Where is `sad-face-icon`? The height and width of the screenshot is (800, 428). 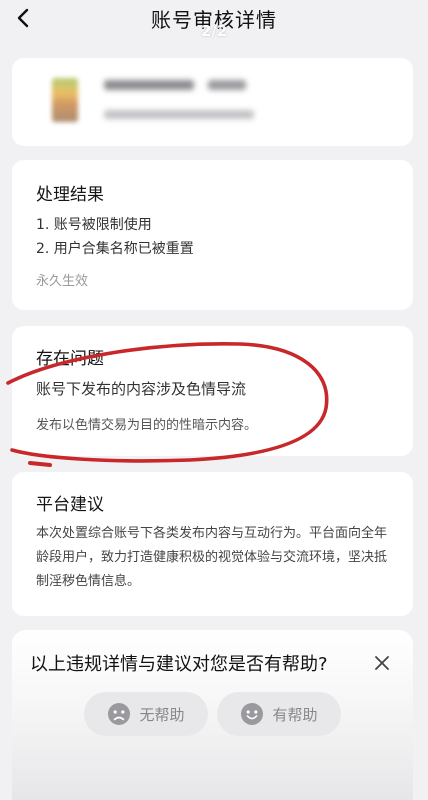 sad-face-icon is located at coordinates (119, 714).